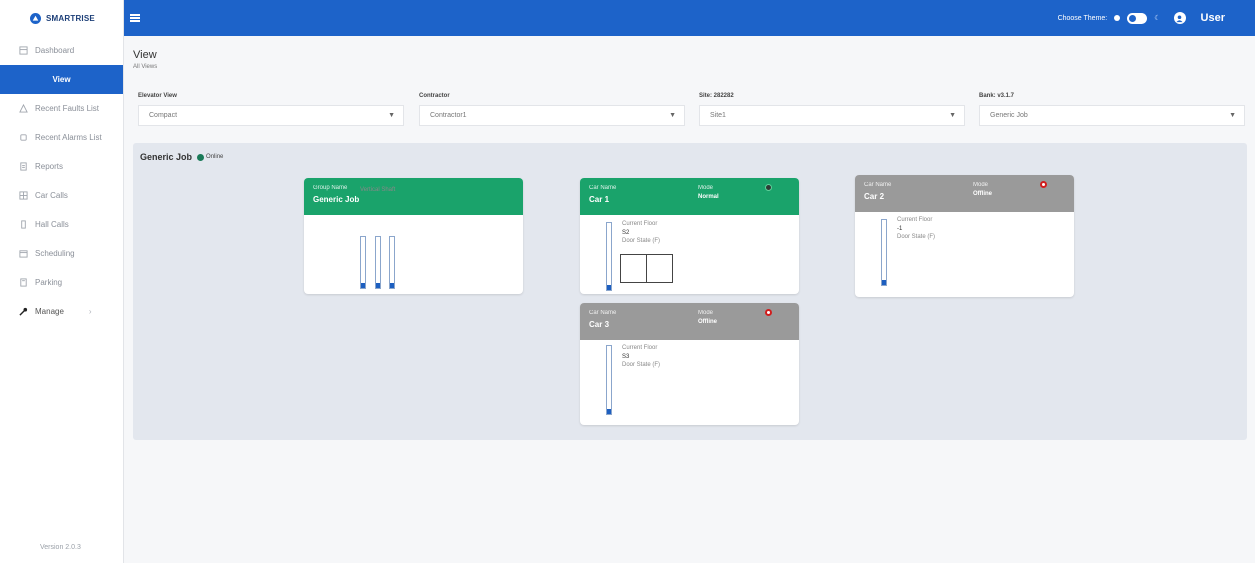  I want to click on sidebar-item-label: Reports, so click(49, 166).